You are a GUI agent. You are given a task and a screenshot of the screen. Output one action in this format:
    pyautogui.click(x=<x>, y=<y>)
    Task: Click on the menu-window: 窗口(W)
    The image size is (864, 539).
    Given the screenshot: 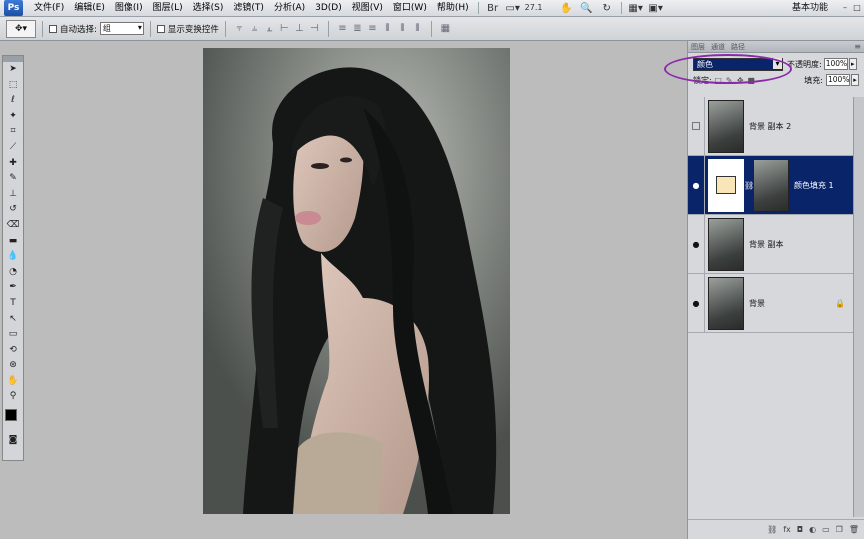 What is the action you would take?
    pyautogui.click(x=410, y=8)
    